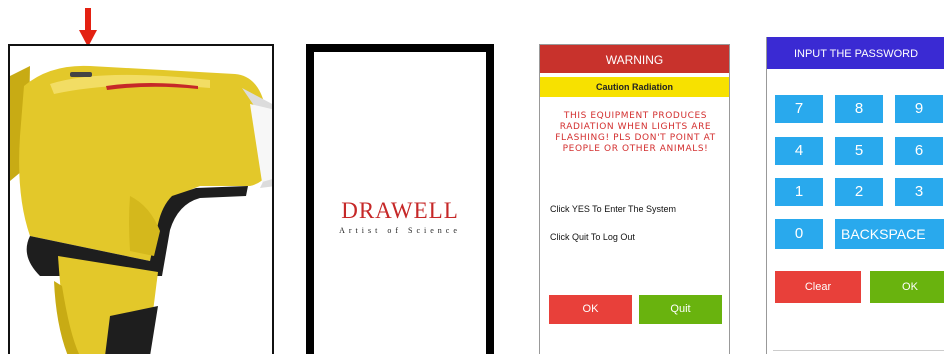 This screenshot has height=354, width=944. What do you see at coordinates (858, 350) in the screenshot?
I see `divider` at bounding box center [858, 350].